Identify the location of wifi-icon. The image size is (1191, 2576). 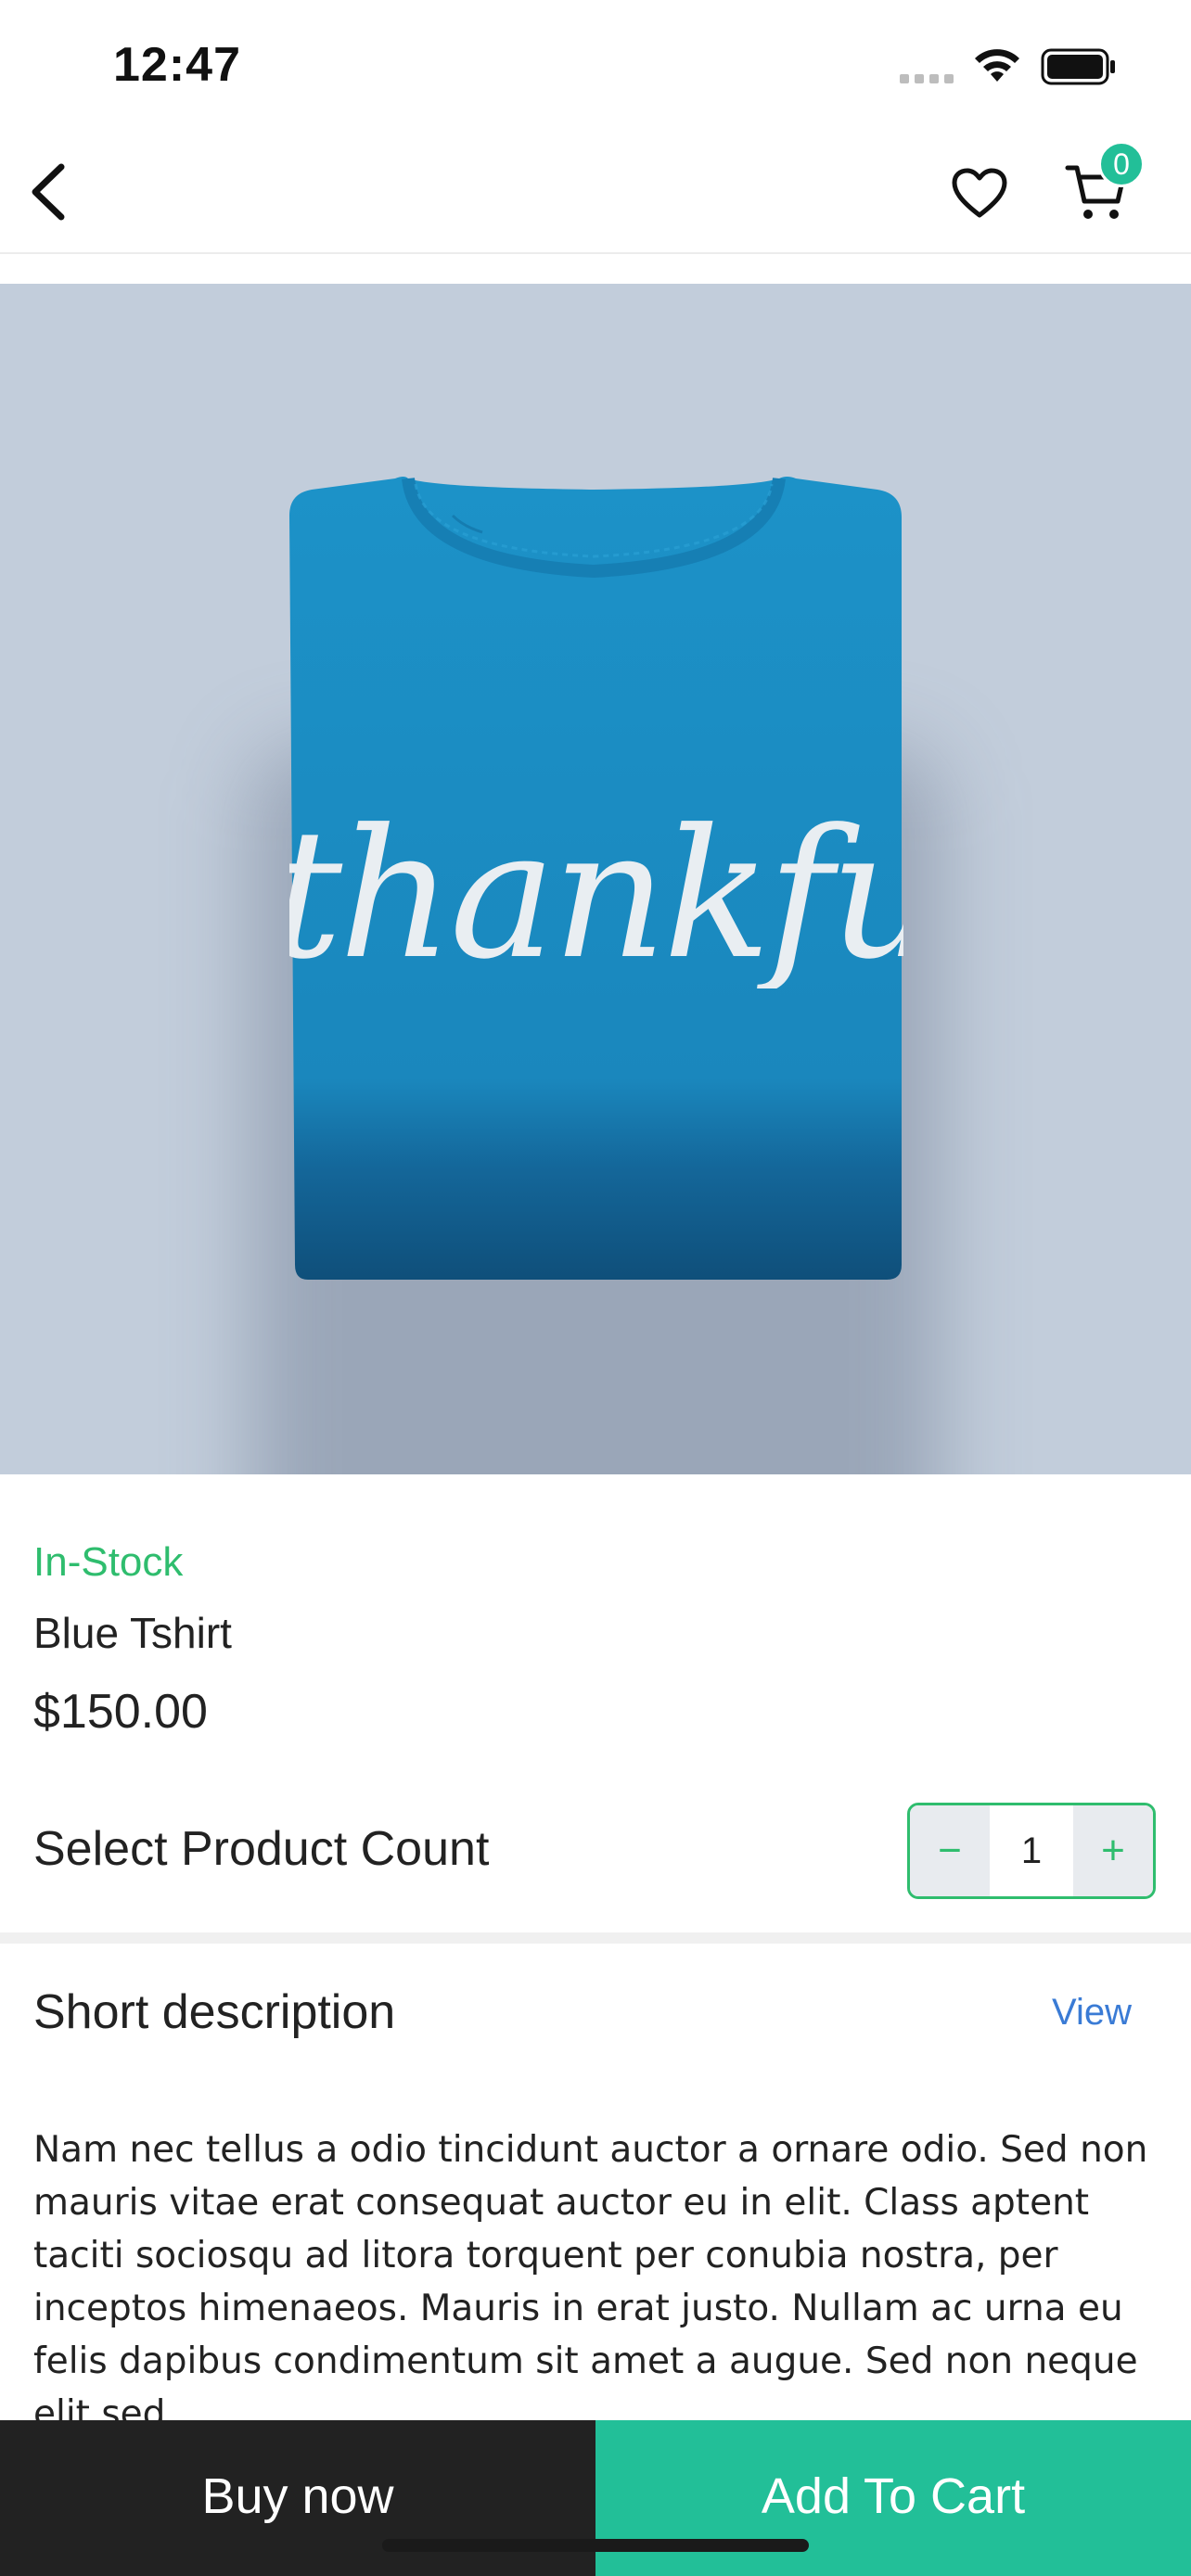
(997, 67).